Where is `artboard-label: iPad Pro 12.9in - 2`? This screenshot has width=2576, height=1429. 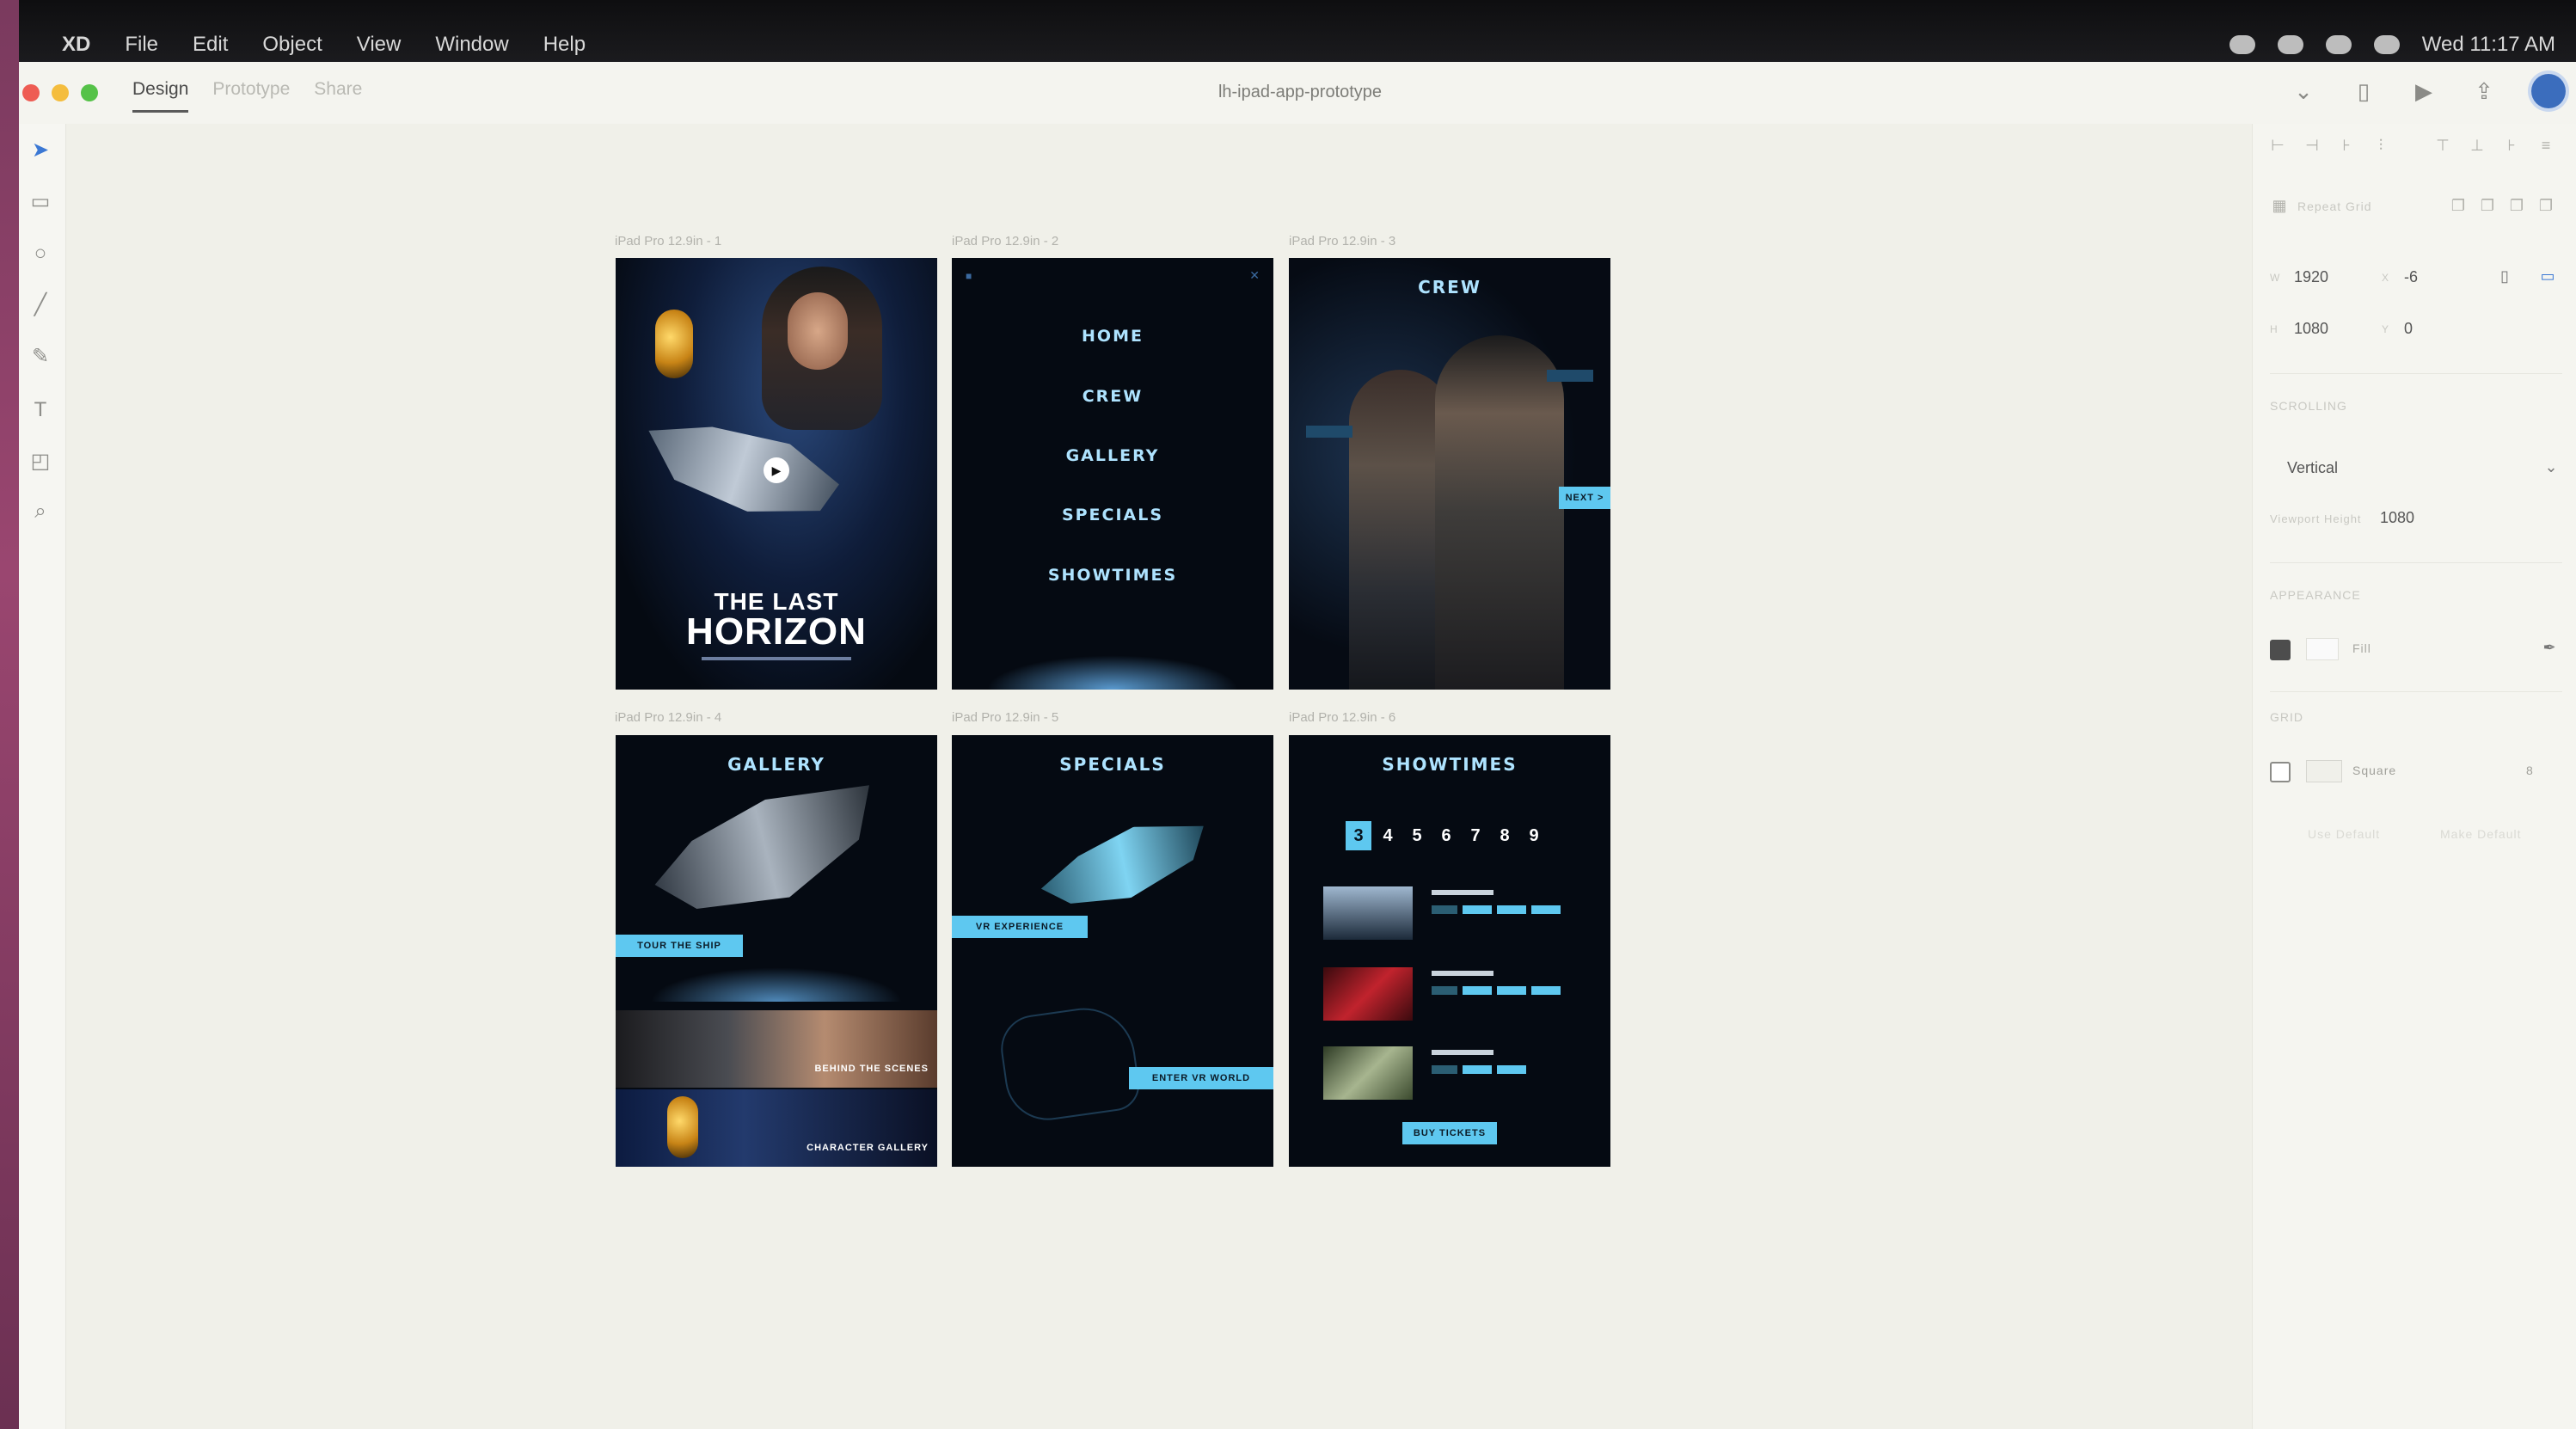
artboard-label: iPad Pro 12.9in - 2 is located at coordinates (1005, 241).